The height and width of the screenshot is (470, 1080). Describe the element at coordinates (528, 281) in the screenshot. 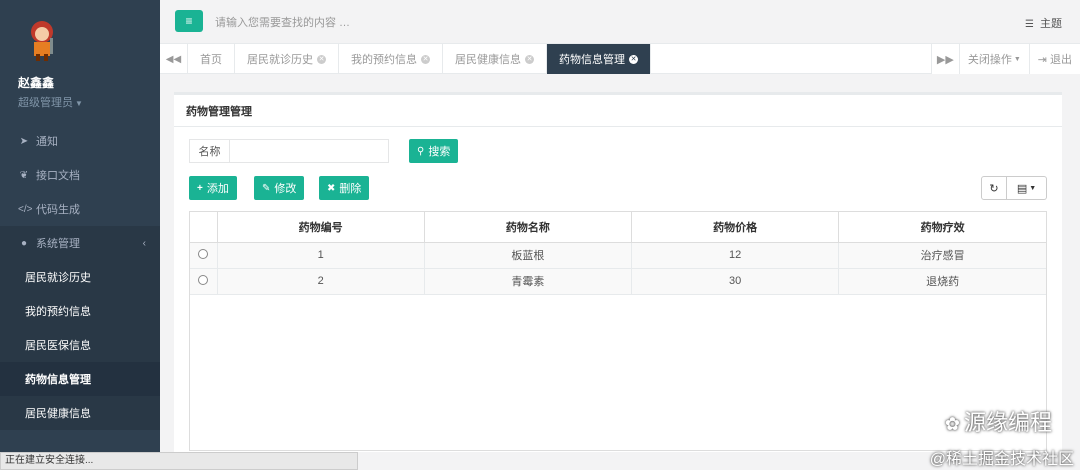

I see `table-cell: 青霉素` at that location.